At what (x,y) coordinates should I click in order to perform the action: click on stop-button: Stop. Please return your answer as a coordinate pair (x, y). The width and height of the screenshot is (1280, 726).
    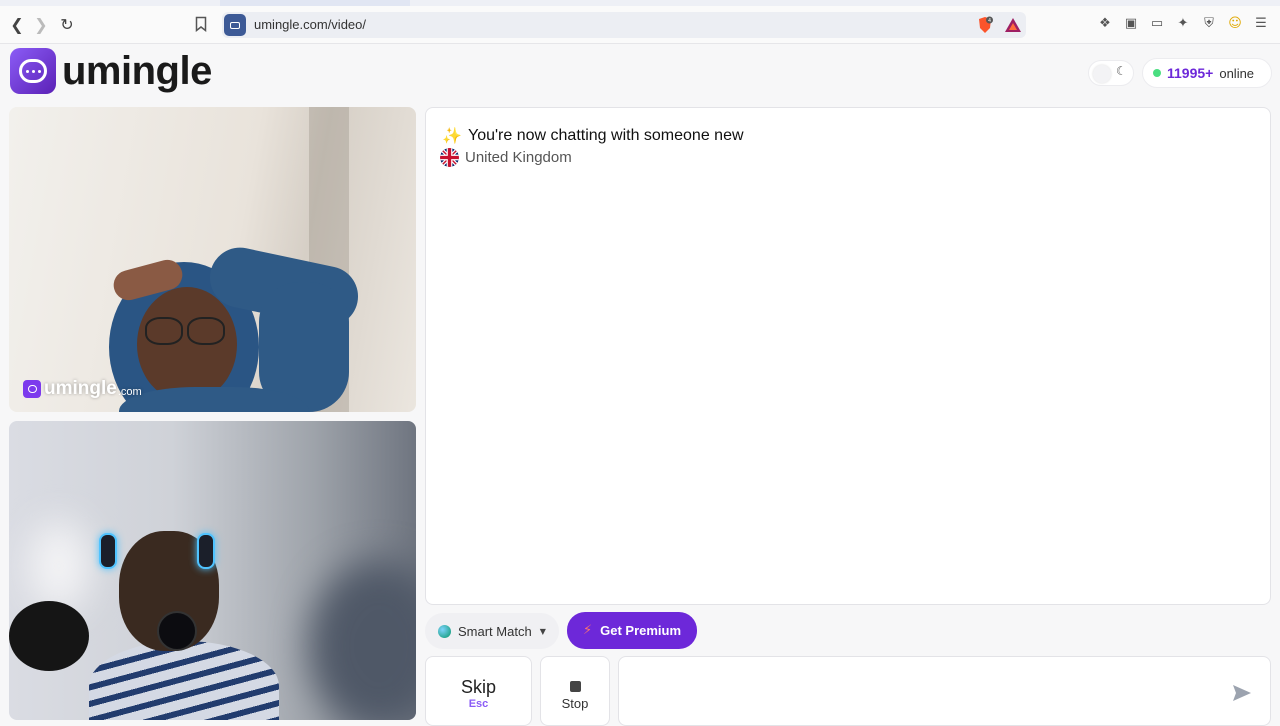
    Looking at the image, I should click on (575, 691).